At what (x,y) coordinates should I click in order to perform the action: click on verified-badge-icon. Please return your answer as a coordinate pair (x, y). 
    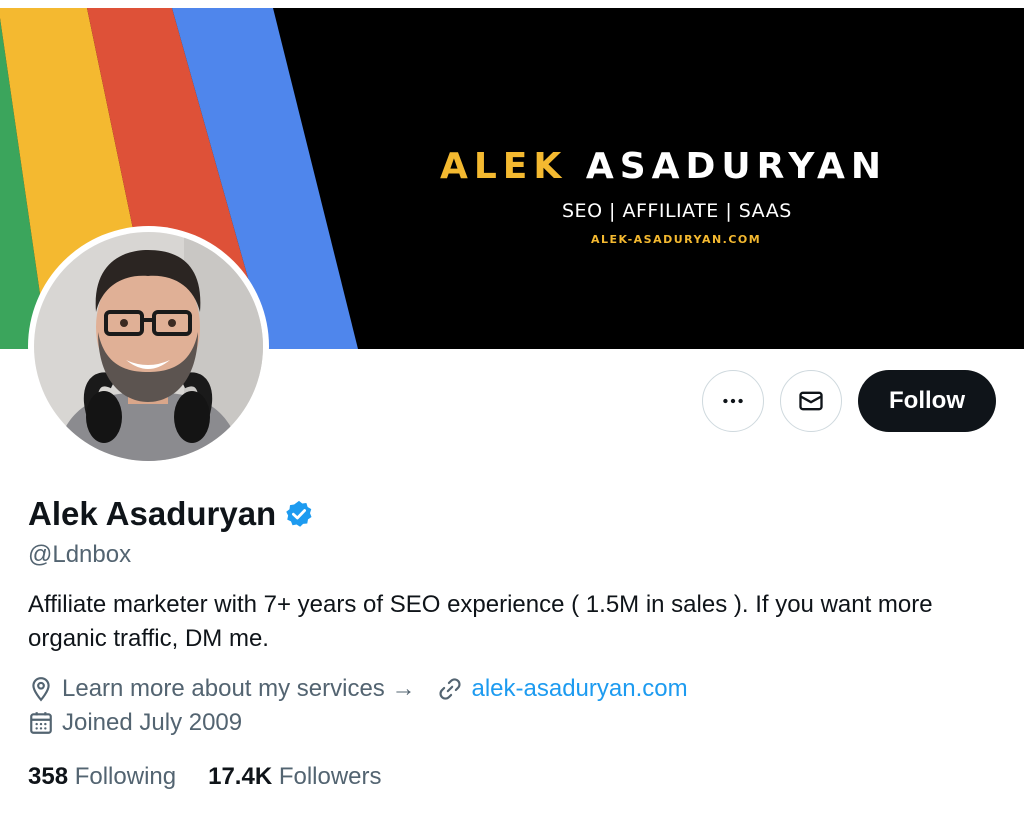
    Looking at the image, I should click on (299, 514).